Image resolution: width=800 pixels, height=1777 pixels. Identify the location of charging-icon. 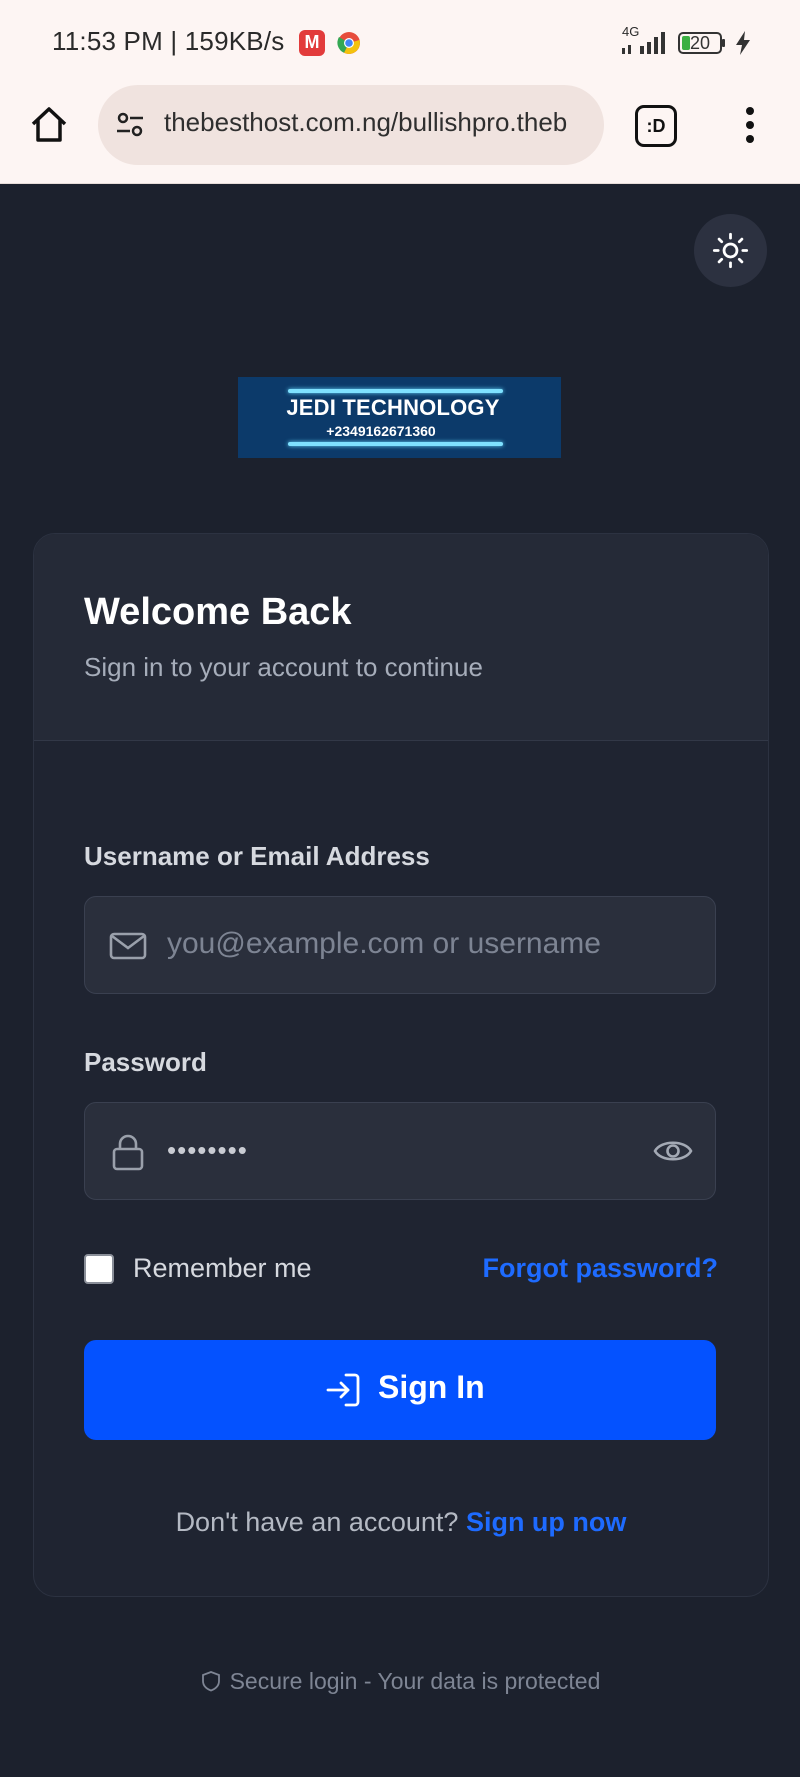
(743, 43).